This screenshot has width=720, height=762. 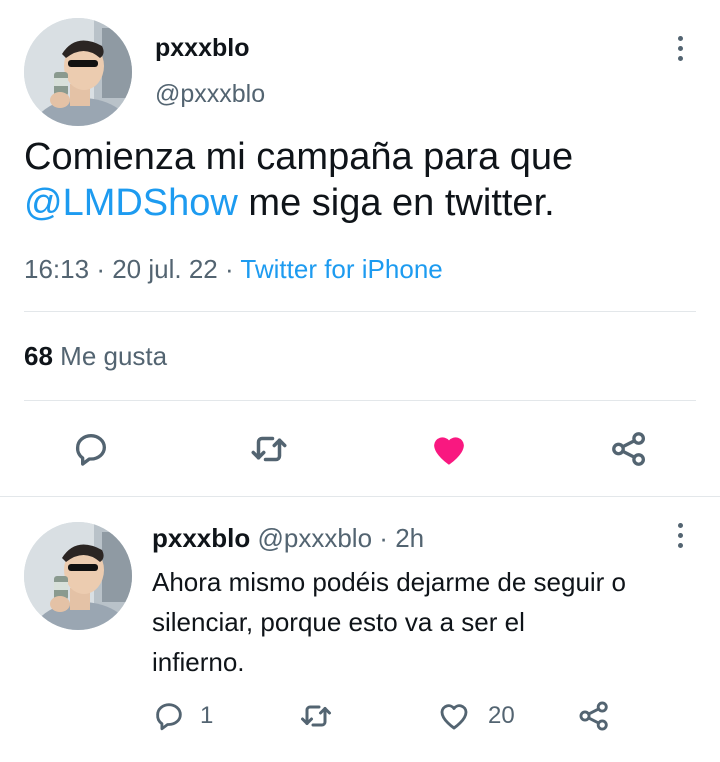 What do you see at coordinates (202, 48) in the screenshot?
I see `author-name: pxxxblo` at bounding box center [202, 48].